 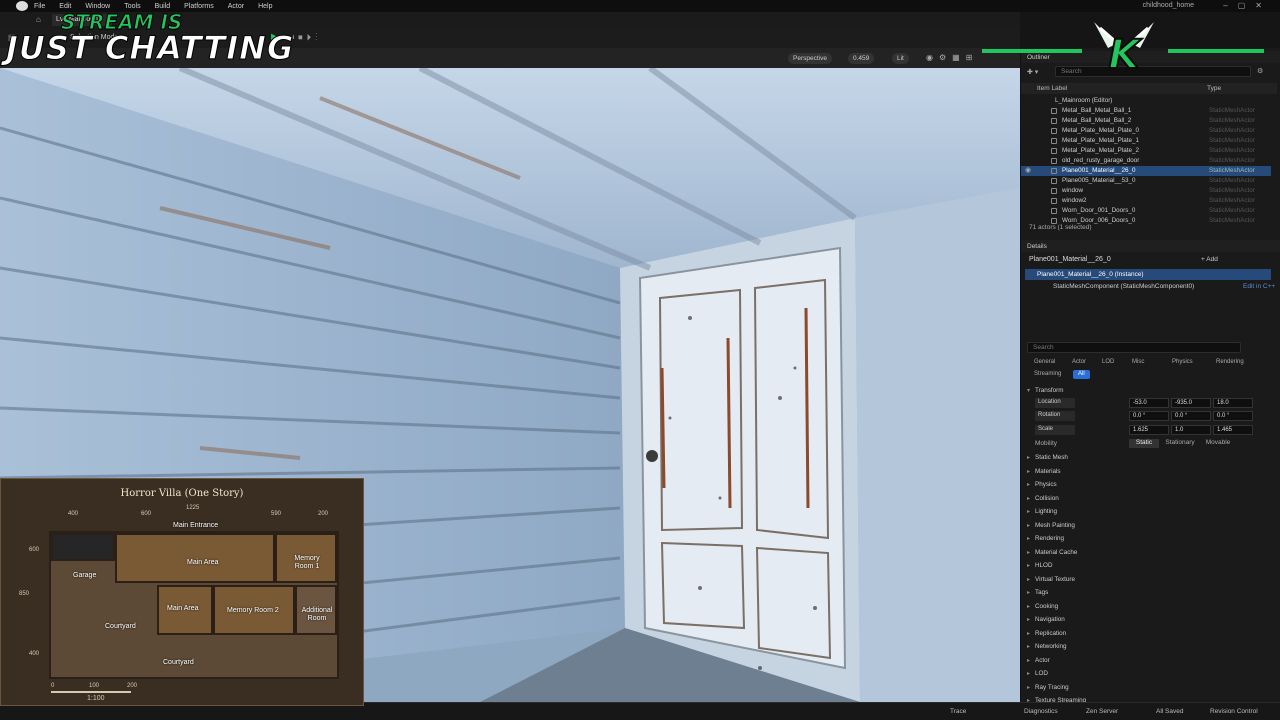 I want to click on outliner-row: window StaticMeshActor, so click(x=1146, y=191).